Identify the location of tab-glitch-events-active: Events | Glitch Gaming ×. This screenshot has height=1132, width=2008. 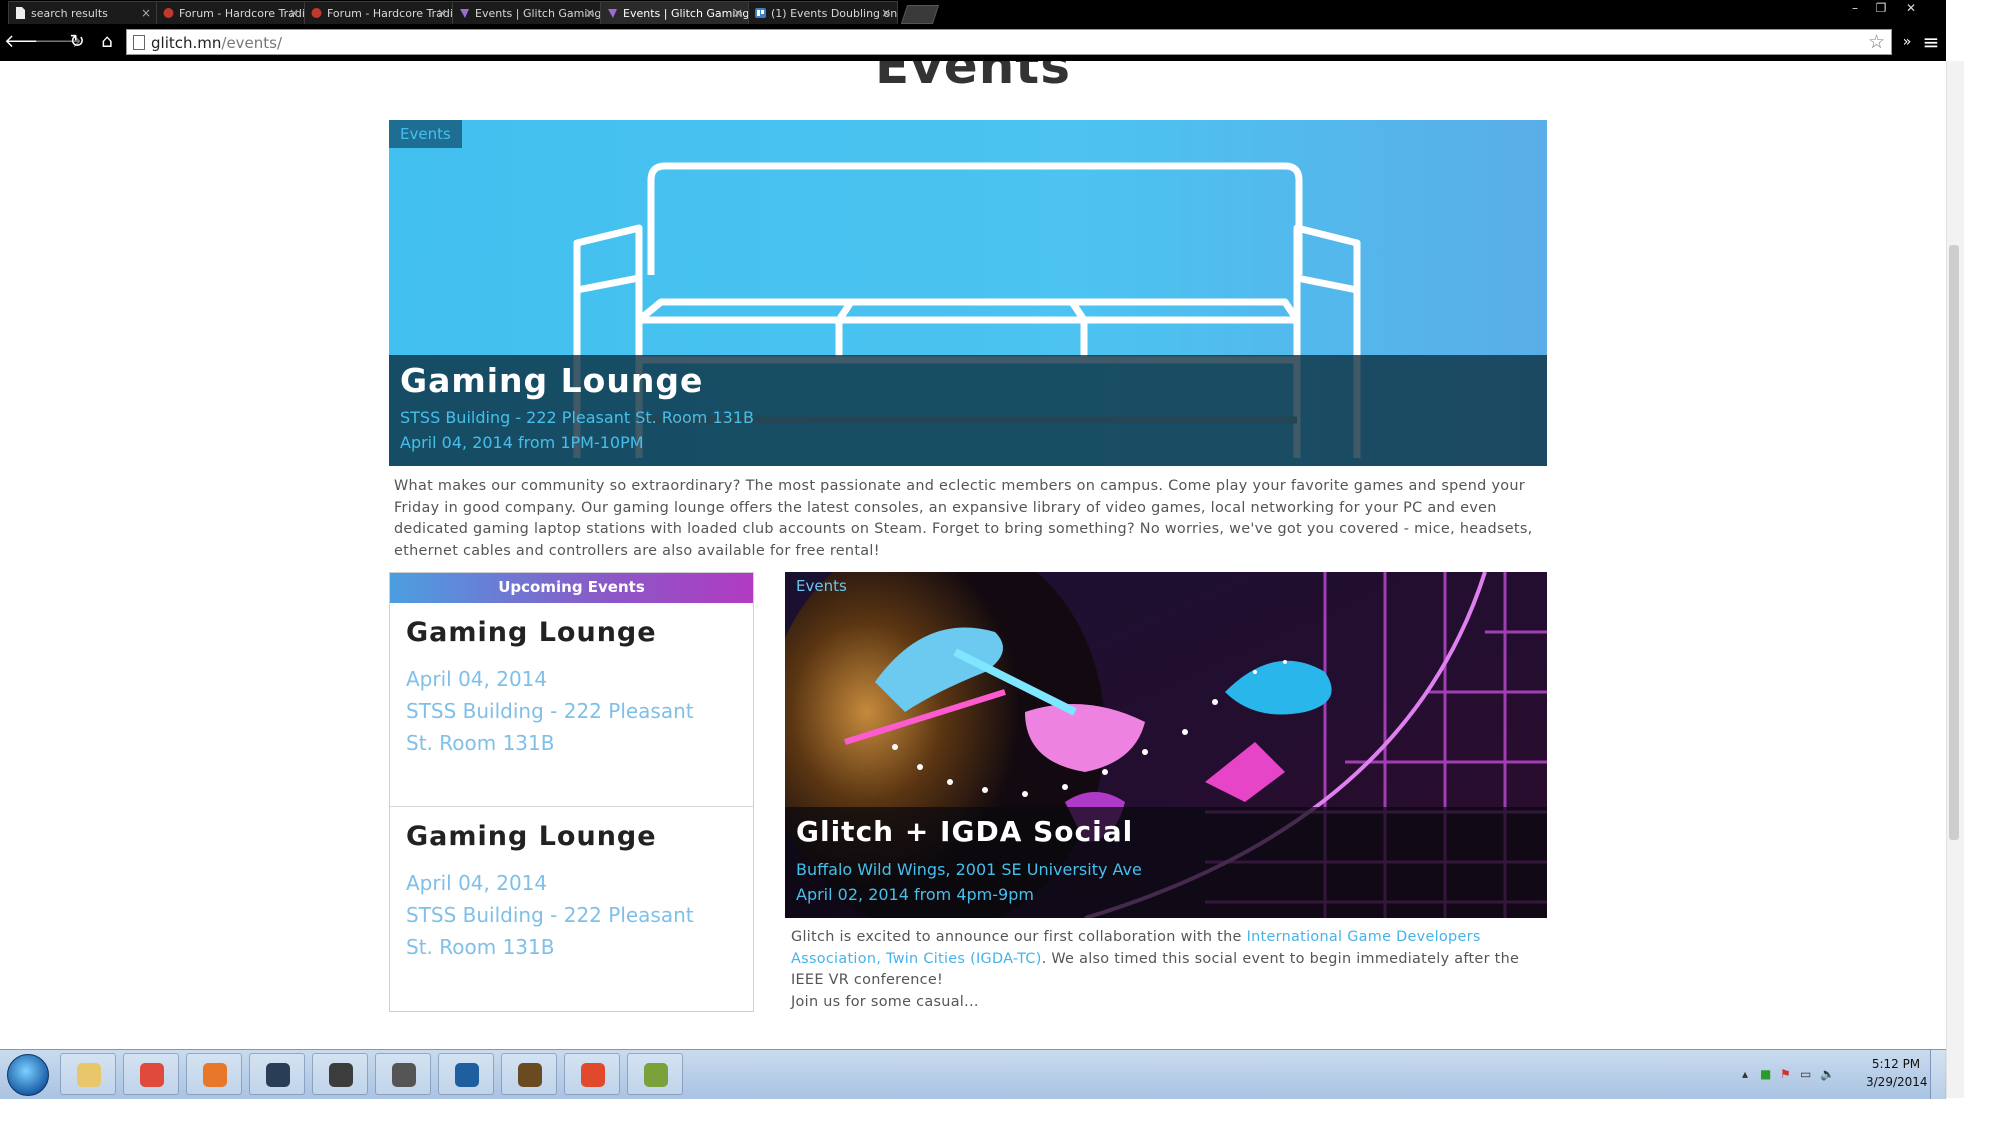
(675, 12).